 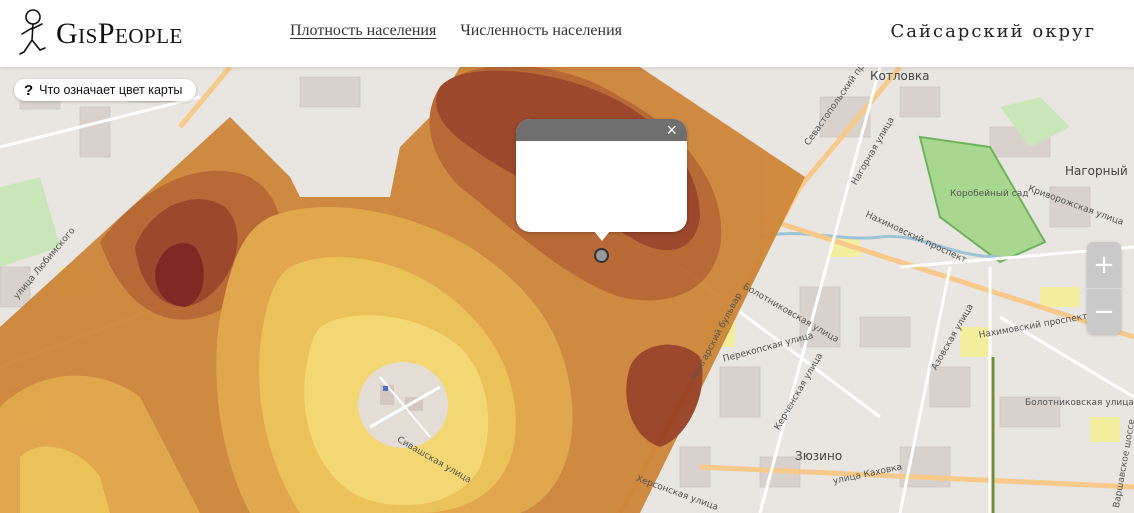 I want to click on place-label-nagorny: Нагорный, so click(x=1096, y=171).